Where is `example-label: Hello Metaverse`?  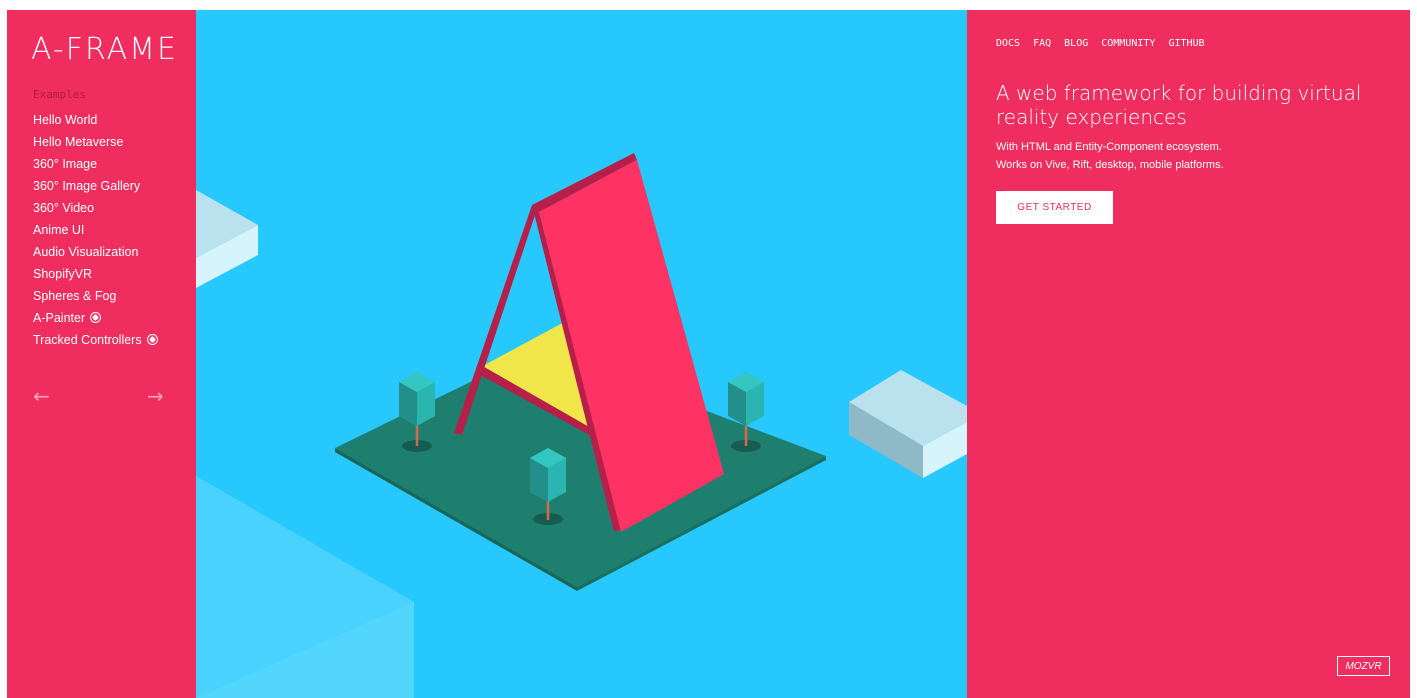 example-label: Hello Metaverse is located at coordinates (78, 142).